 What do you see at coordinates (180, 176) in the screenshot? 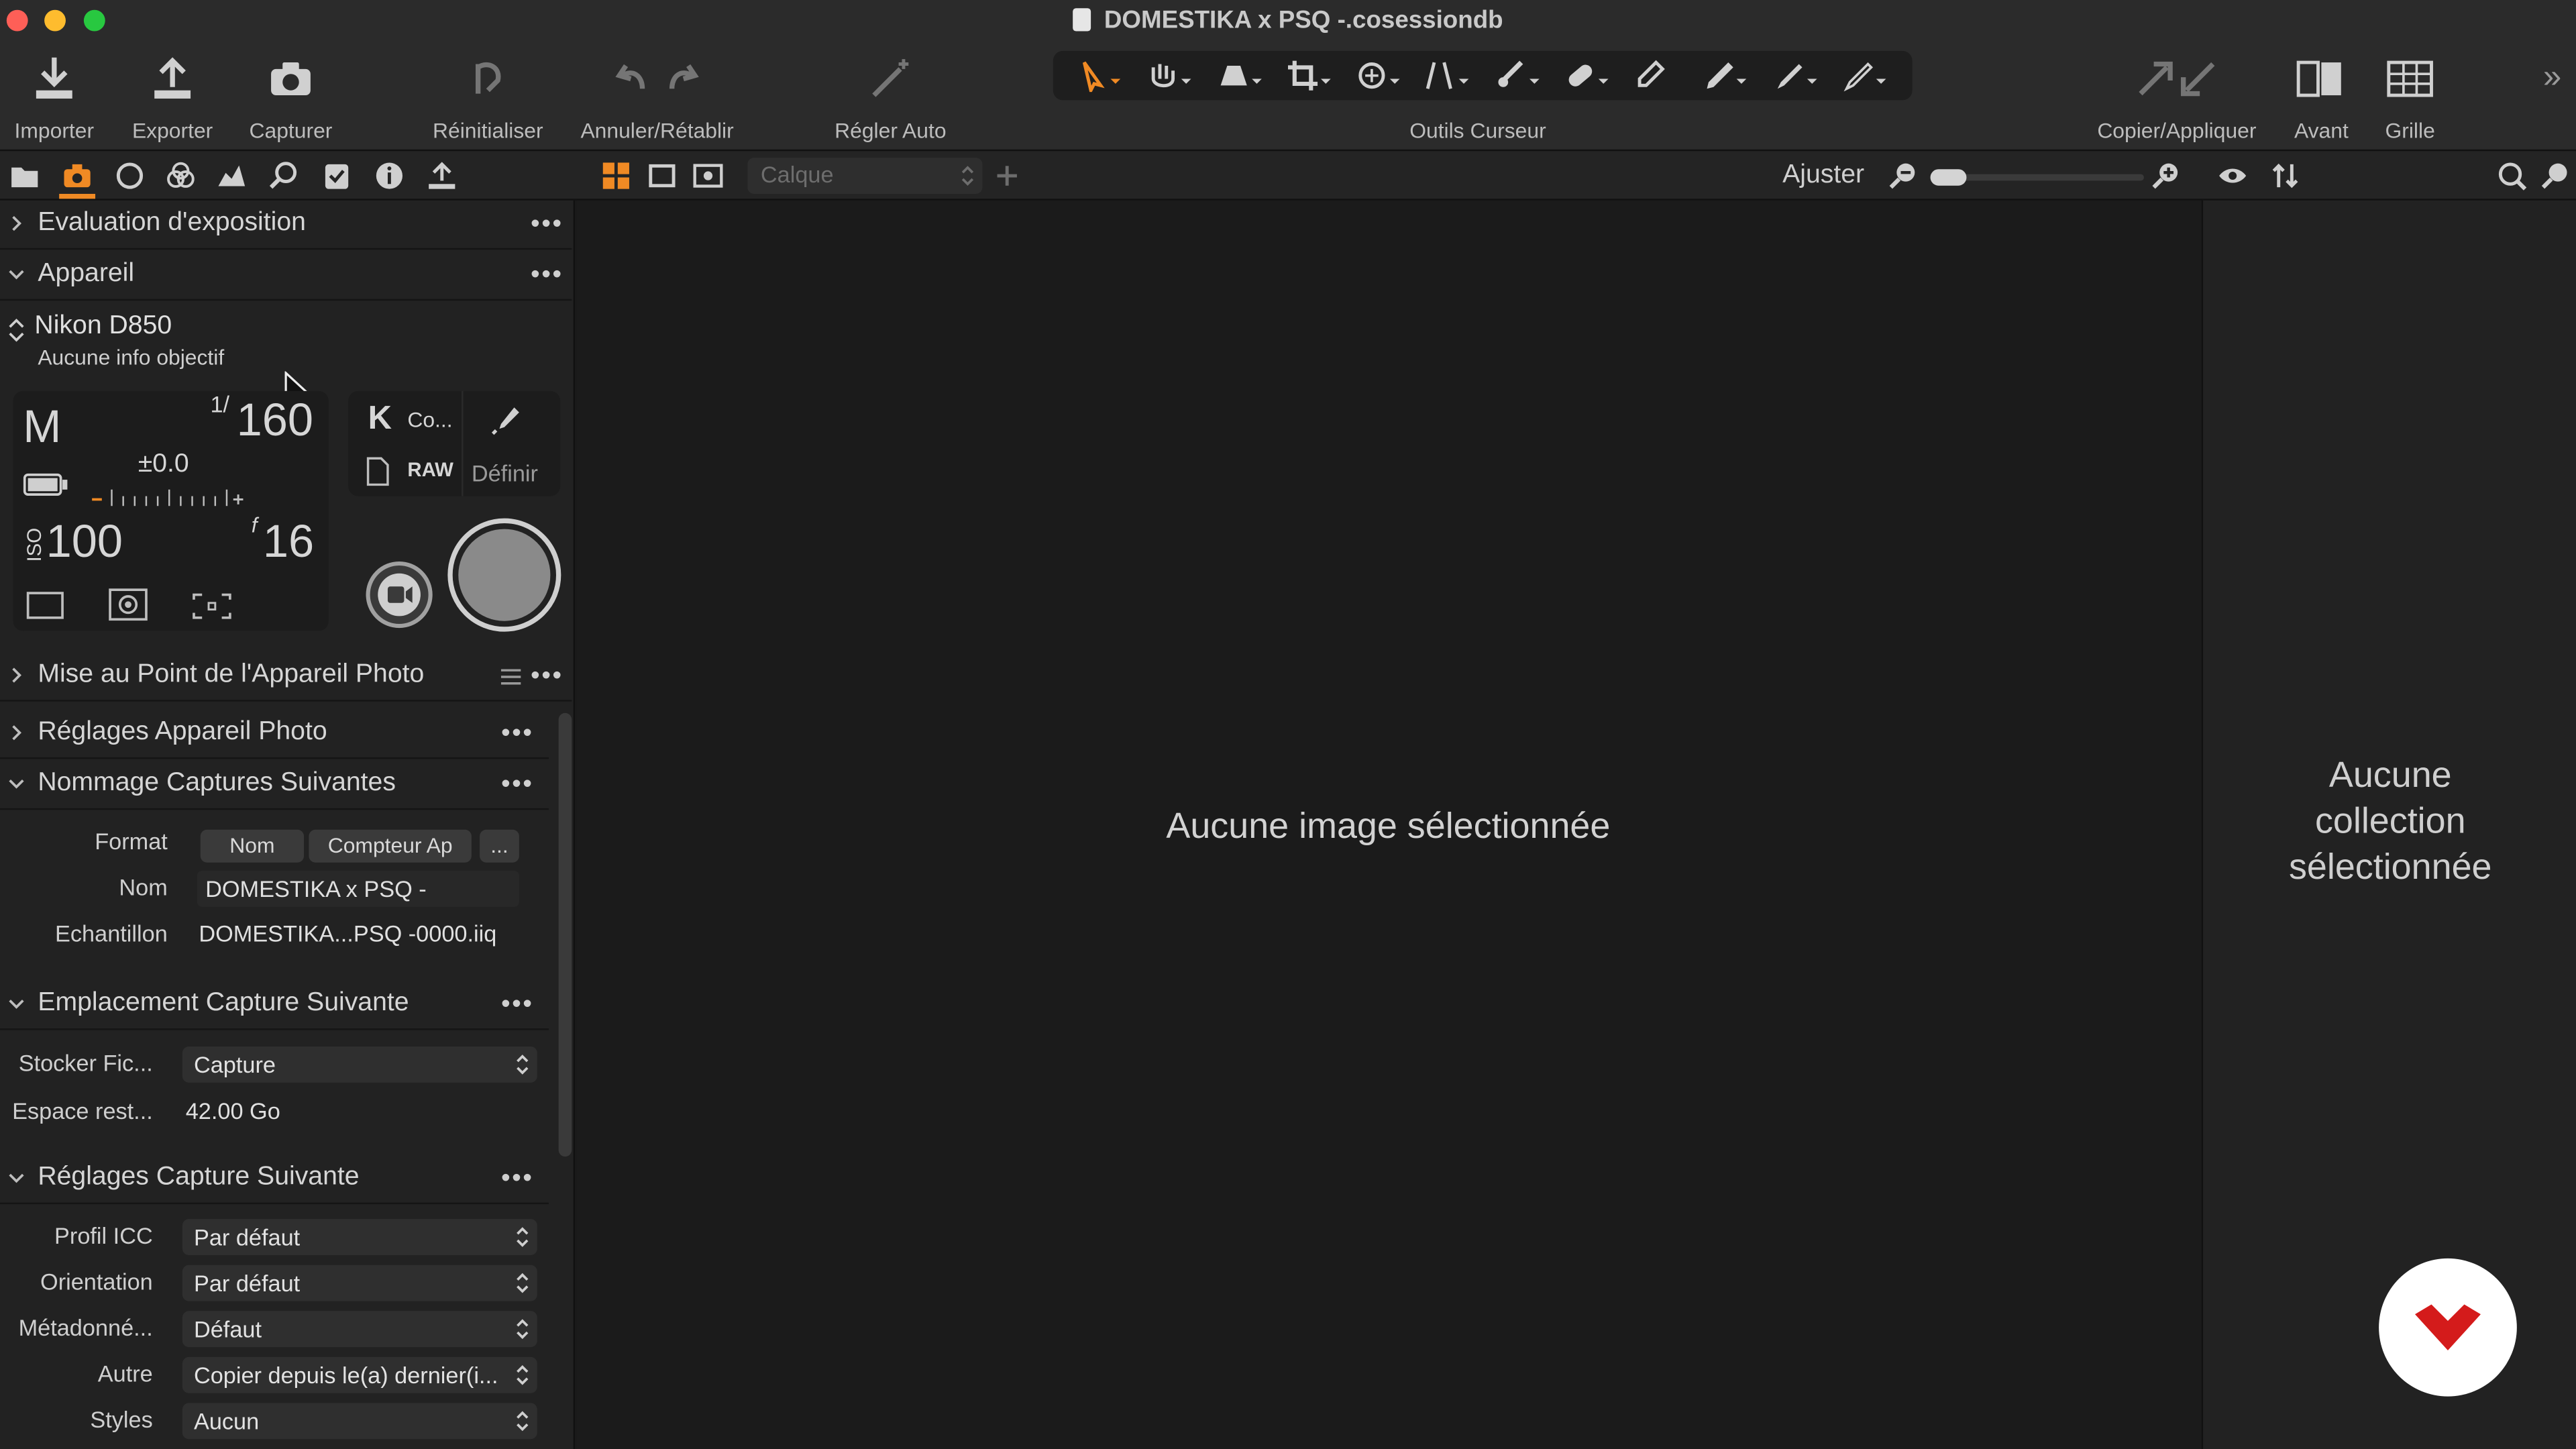
I see `tab-color` at bounding box center [180, 176].